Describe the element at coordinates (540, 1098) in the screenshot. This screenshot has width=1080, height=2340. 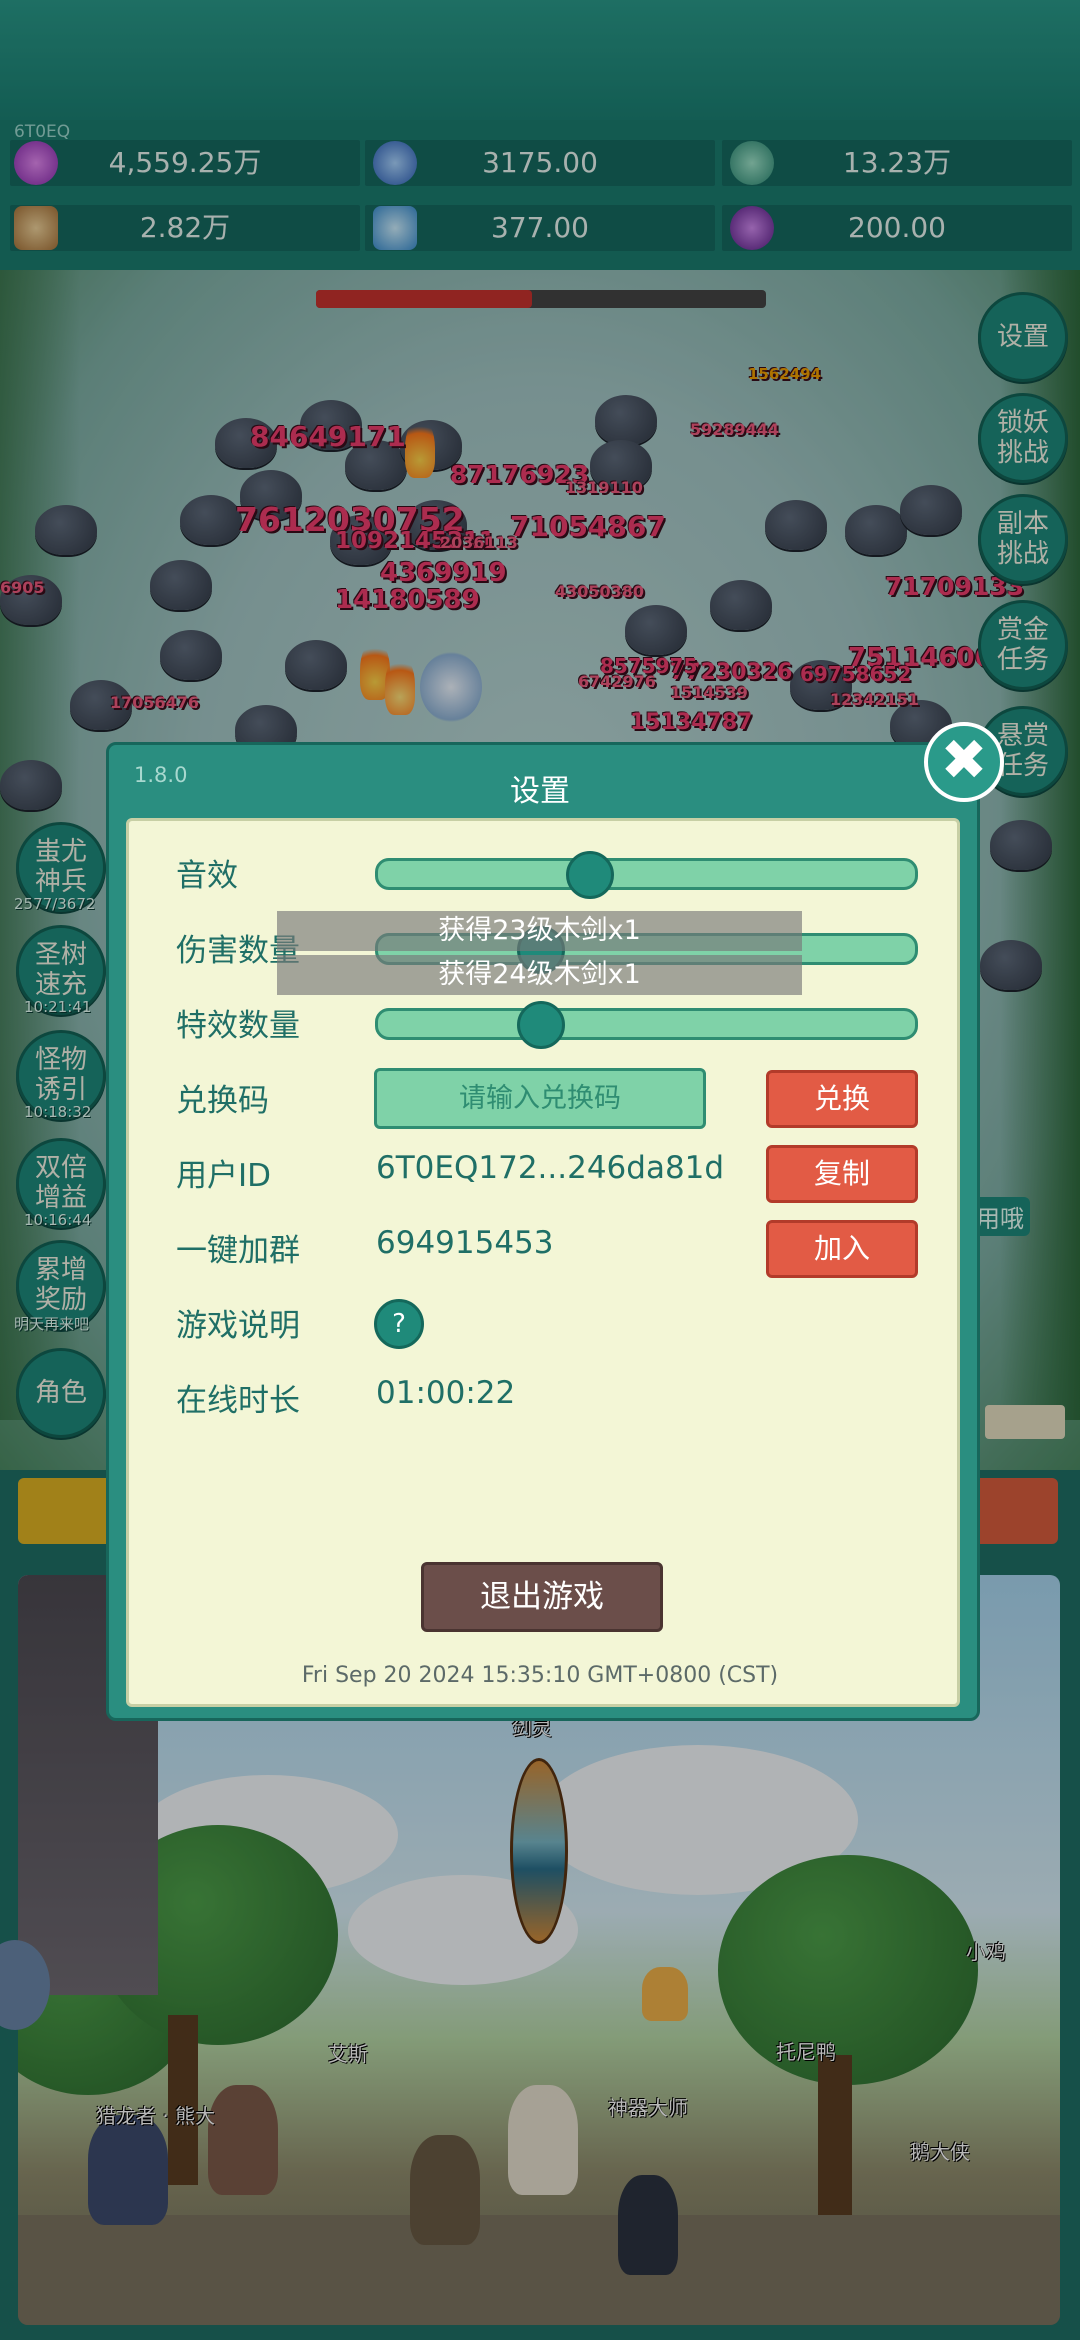
I see `redeem-code-input: 请输入兑换码` at that location.